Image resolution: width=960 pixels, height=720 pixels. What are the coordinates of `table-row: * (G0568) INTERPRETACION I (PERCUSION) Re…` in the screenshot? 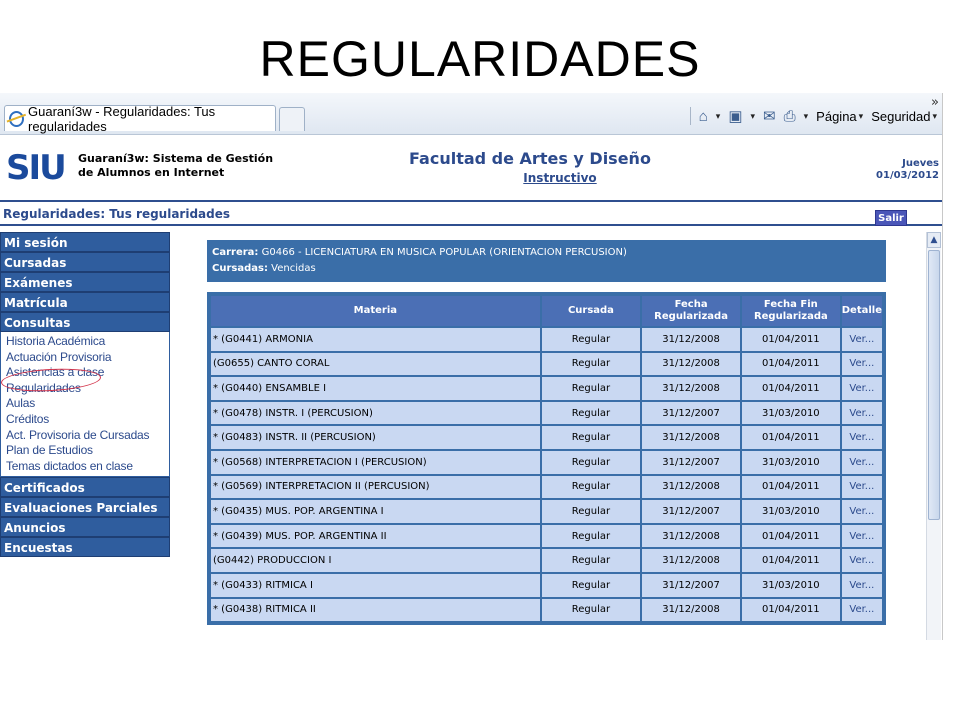 It's located at (546, 462).